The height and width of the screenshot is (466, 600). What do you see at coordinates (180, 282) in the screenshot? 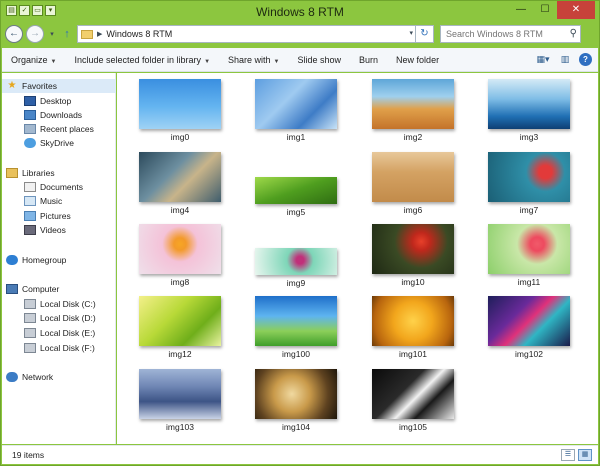
I see `file-name: img8` at bounding box center [180, 282].